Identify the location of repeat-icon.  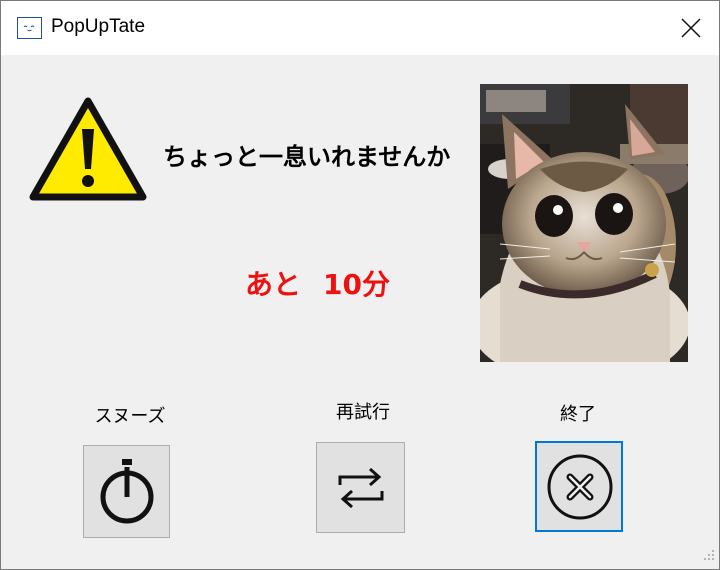
(361, 488).